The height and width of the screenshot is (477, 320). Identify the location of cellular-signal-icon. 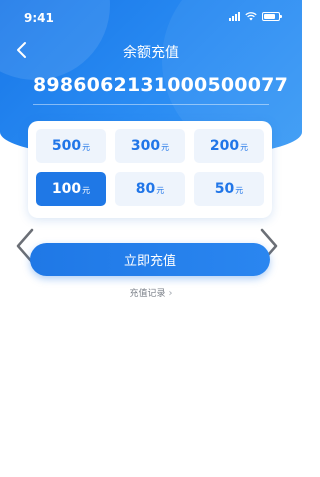
(234, 16).